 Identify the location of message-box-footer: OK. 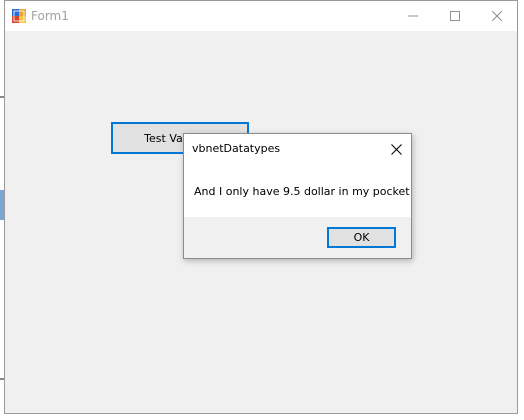
(297, 237).